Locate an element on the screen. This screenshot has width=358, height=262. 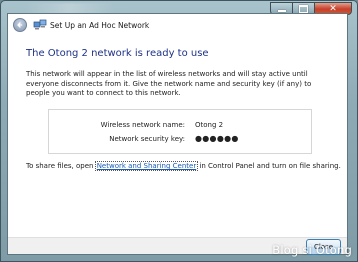
maximize-icon is located at coordinates (303, 8).